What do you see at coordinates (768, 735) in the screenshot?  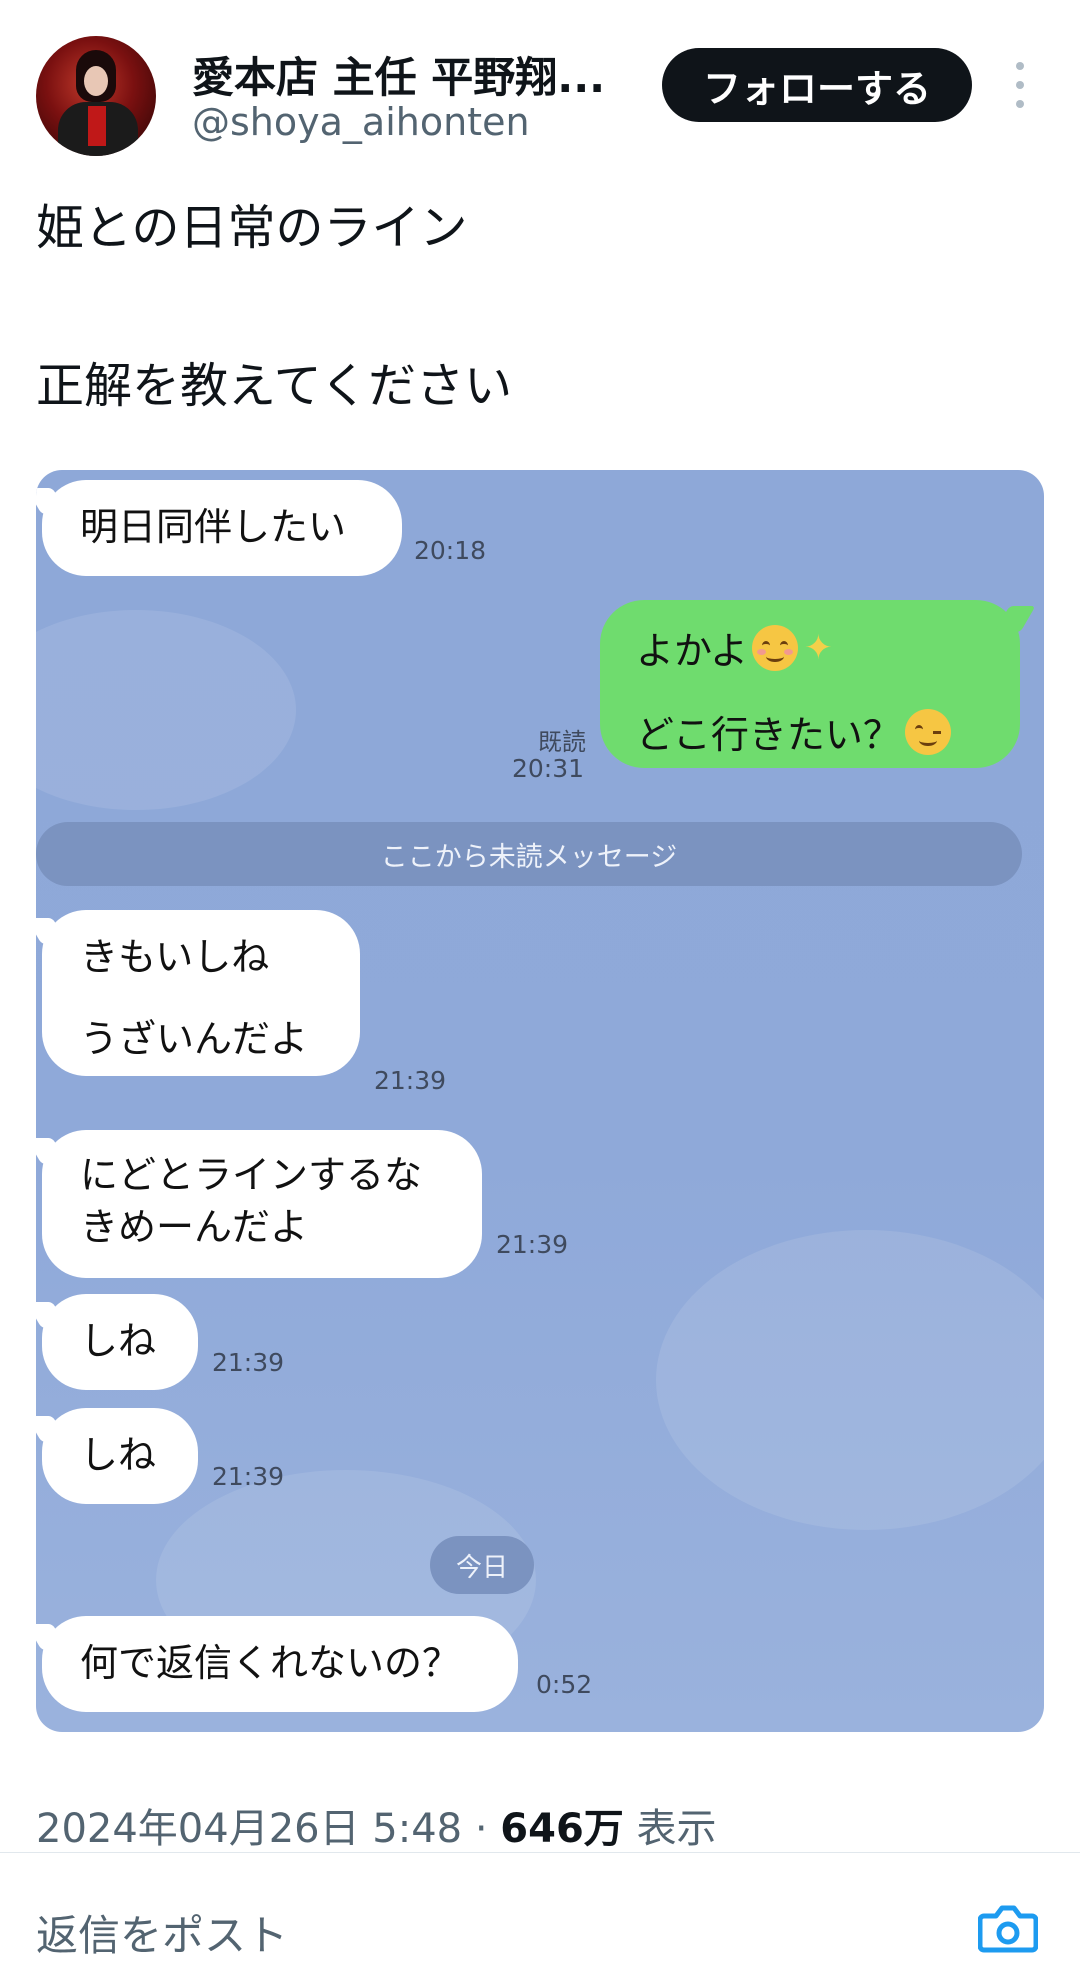 I see `message-text: どこ行きたい？` at bounding box center [768, 735].